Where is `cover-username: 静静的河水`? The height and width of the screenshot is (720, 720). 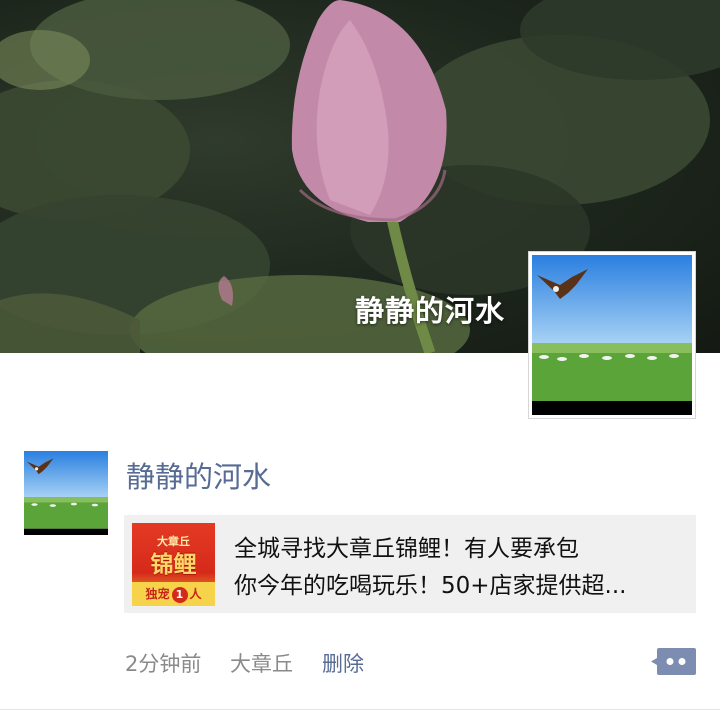
cover-username: 静静的河水 is located at coordinates (429, 311).